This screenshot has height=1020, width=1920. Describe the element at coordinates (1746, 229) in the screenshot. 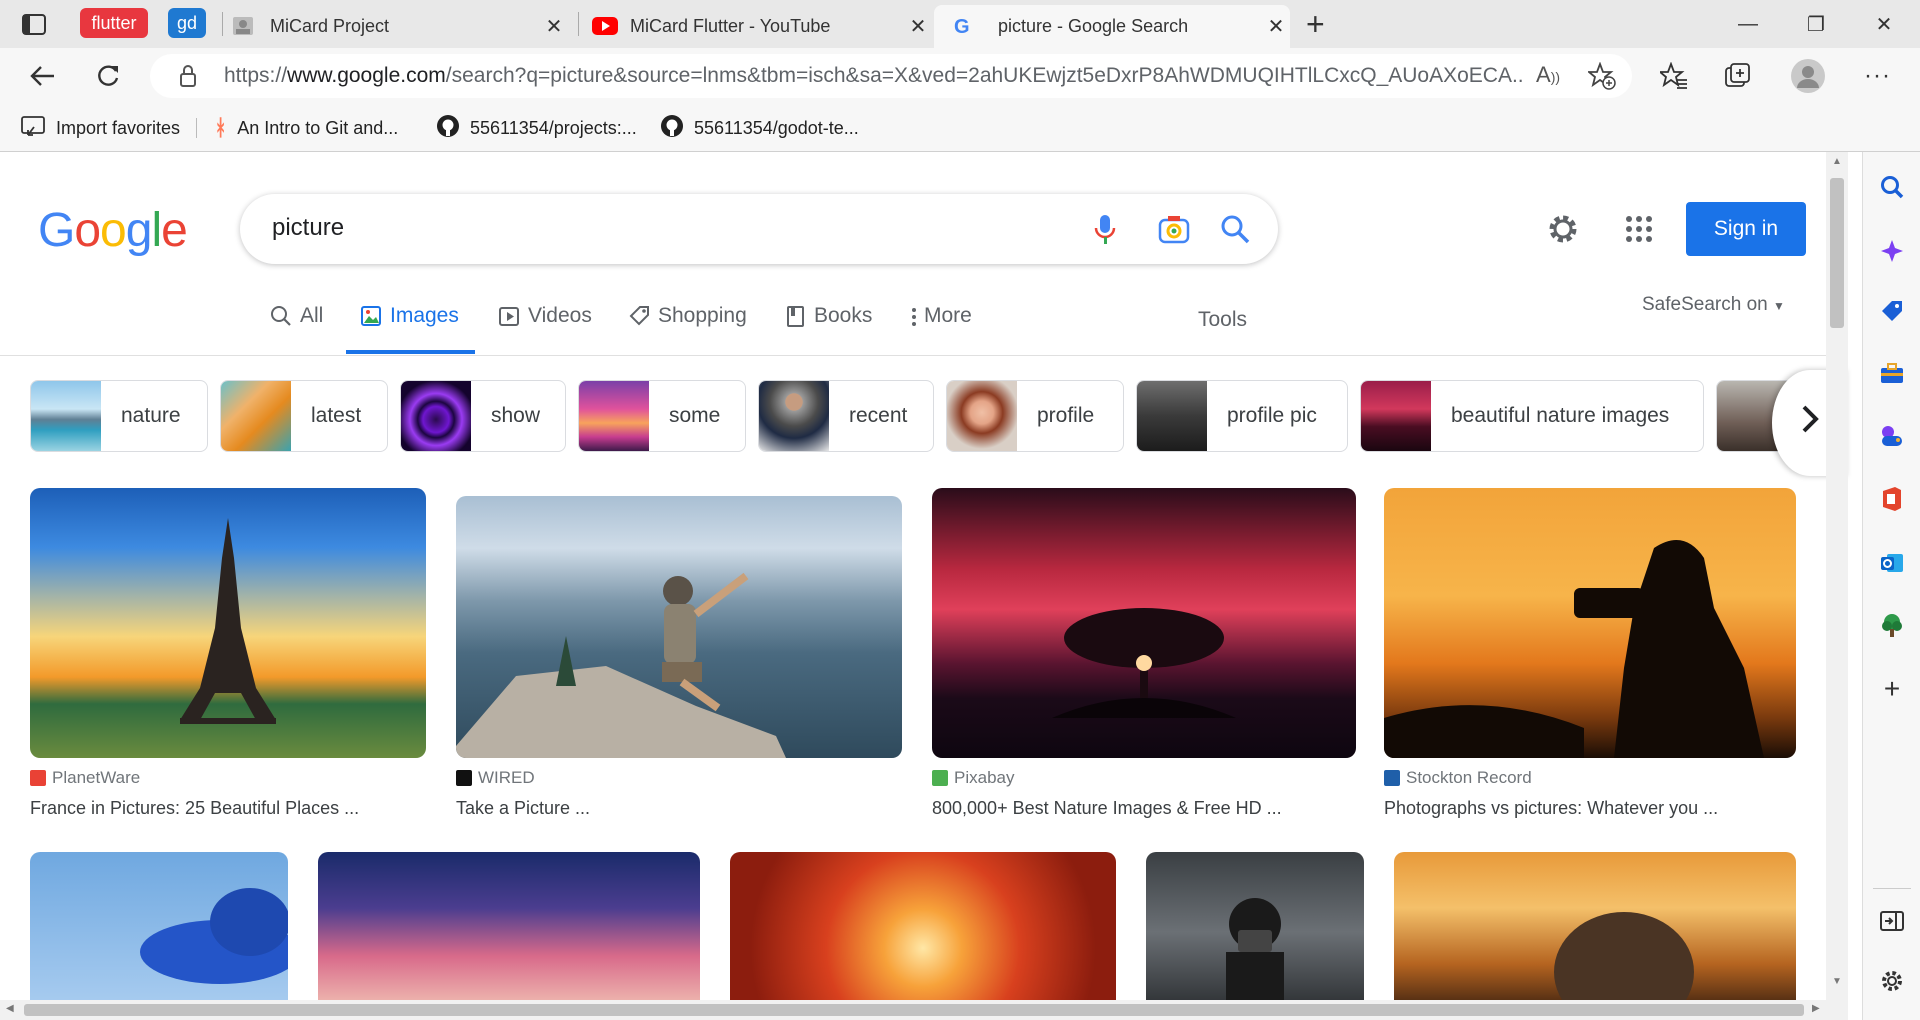

I see `sign-in-button: Sign in` at that location.